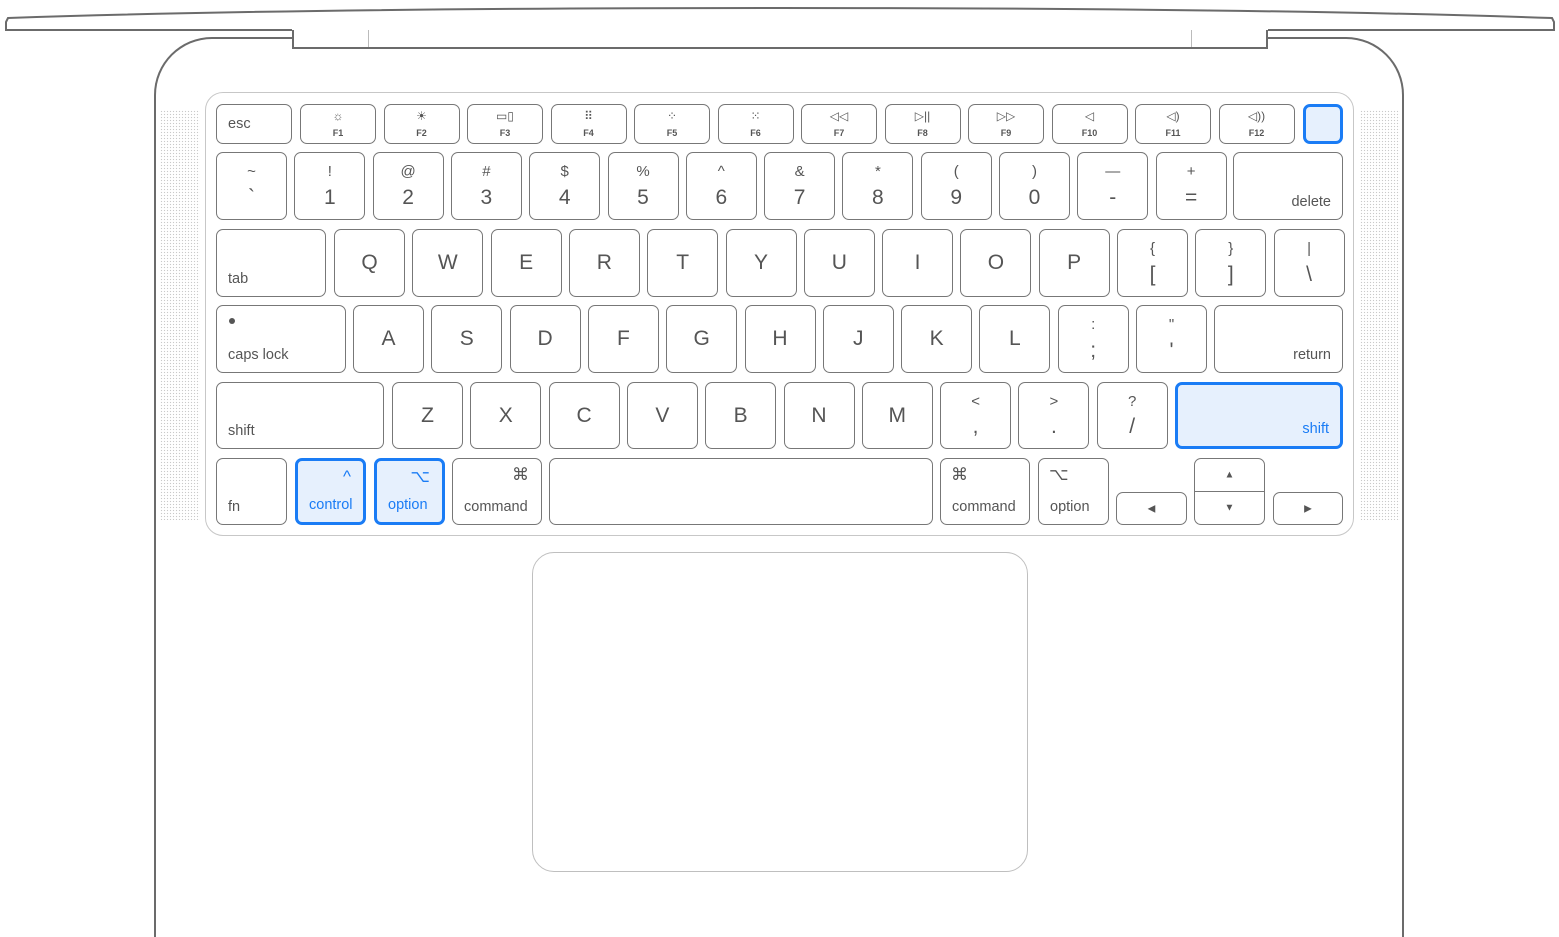 Image resolution: width=1559 pixels, height=937 pixels. What do you see at coordinates (1054, 415) in the screenshot?
I see `key-punct-9: >.` at bounding box center [1054, 415].